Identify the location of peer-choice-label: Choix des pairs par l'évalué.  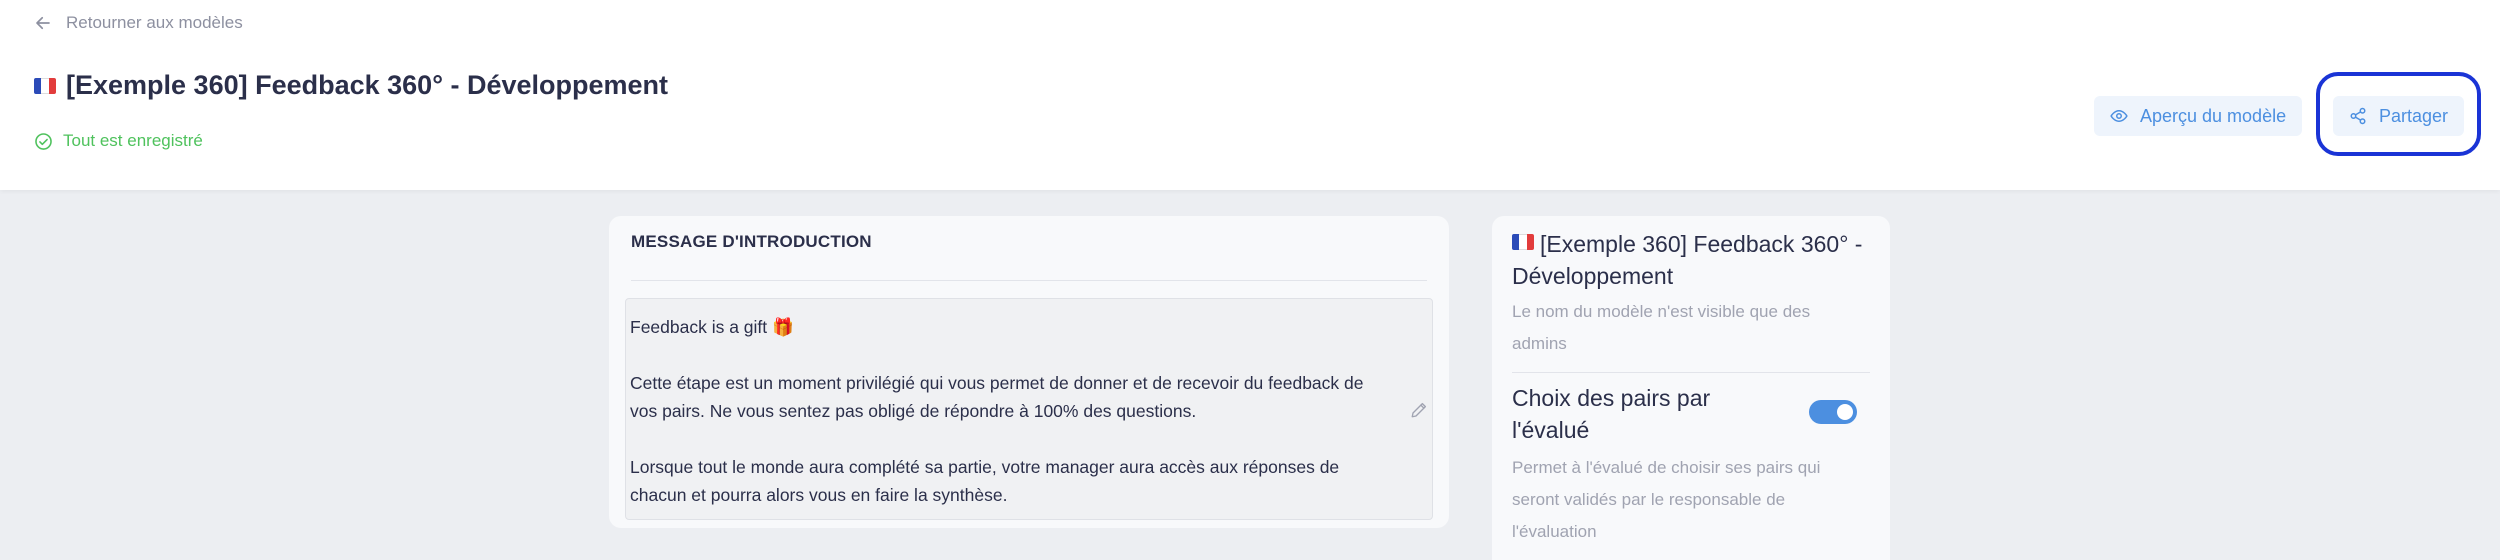
(1611, 414).